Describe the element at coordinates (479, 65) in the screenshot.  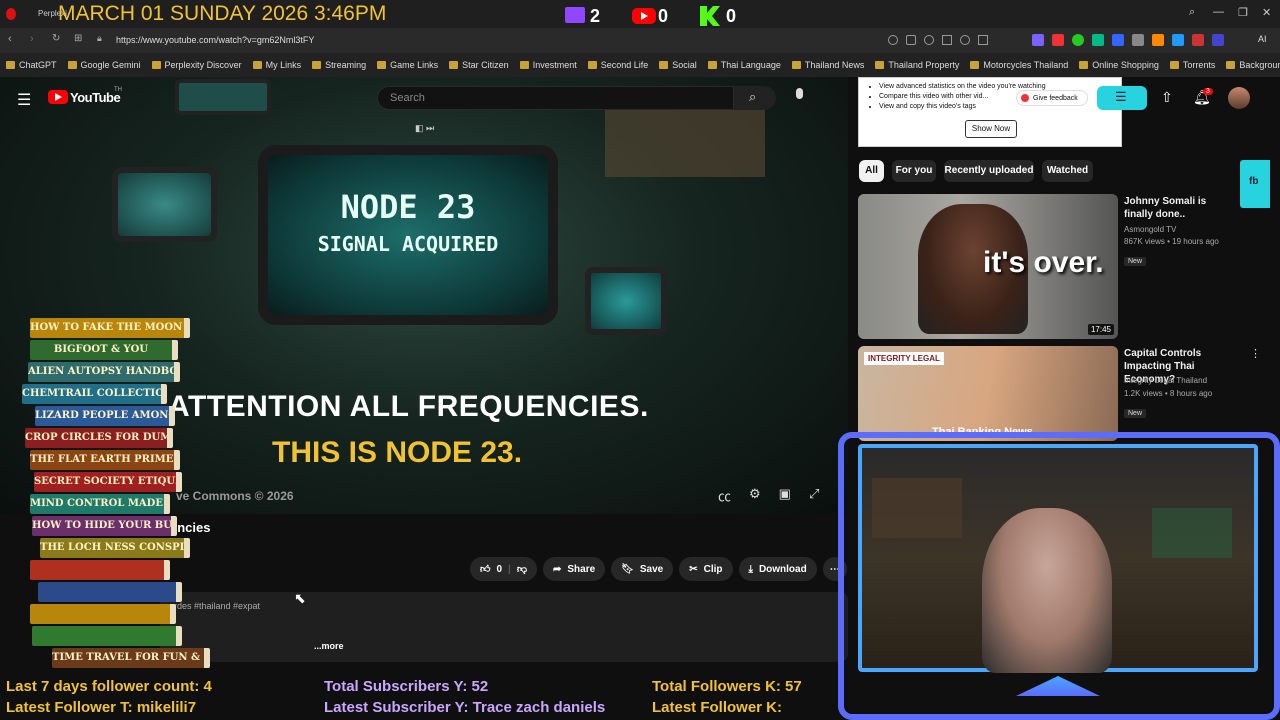
I see `bookmark-item: Star Citizen` at that location.